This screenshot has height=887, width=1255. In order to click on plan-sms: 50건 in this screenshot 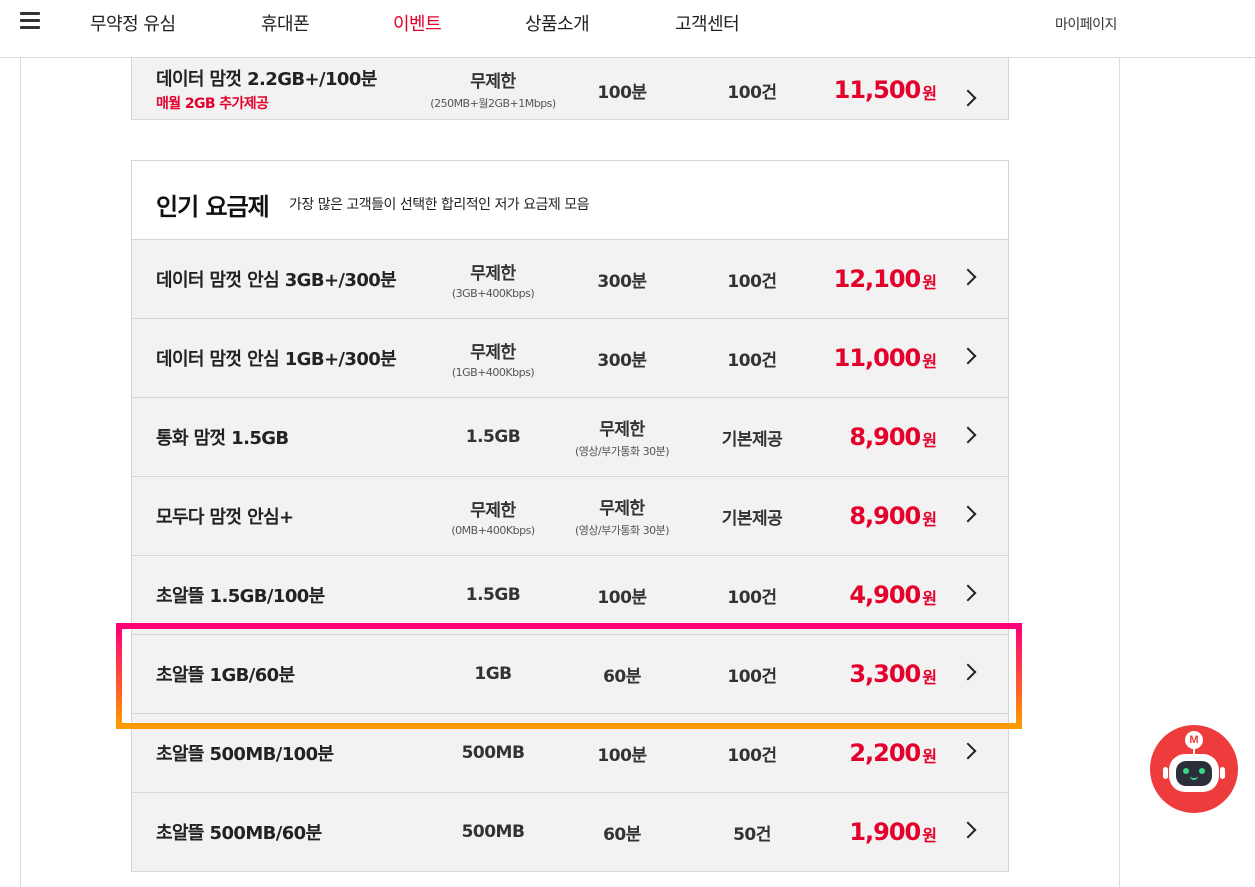, I will do `click(752, 832)`.